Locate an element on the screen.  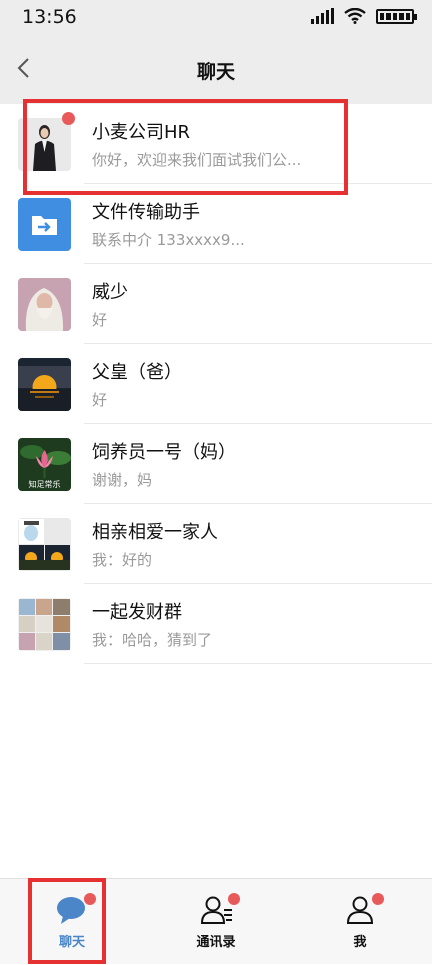
chat-item-father: 父皇（爸） 好 is located at coordinates (216, 384).